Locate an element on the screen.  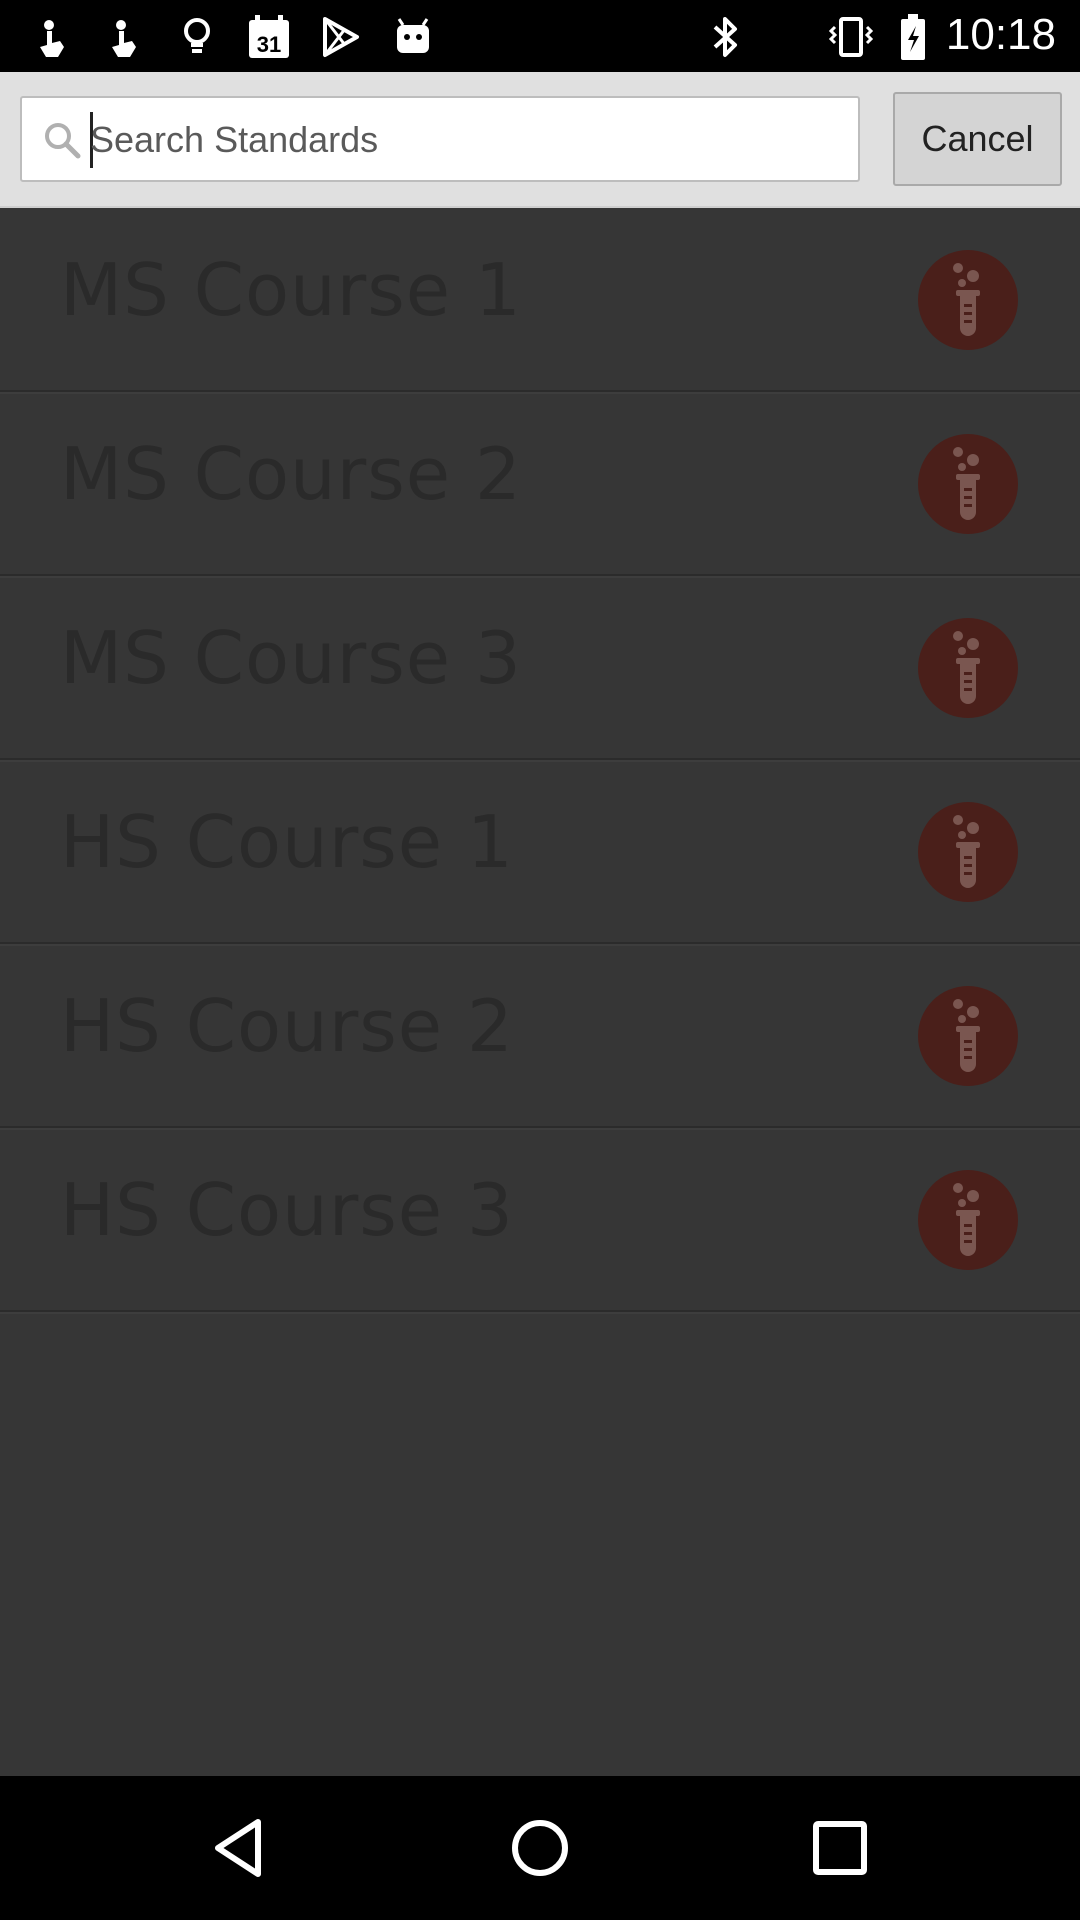
calendar-icon: 31 is located at coordinates (269, 37).